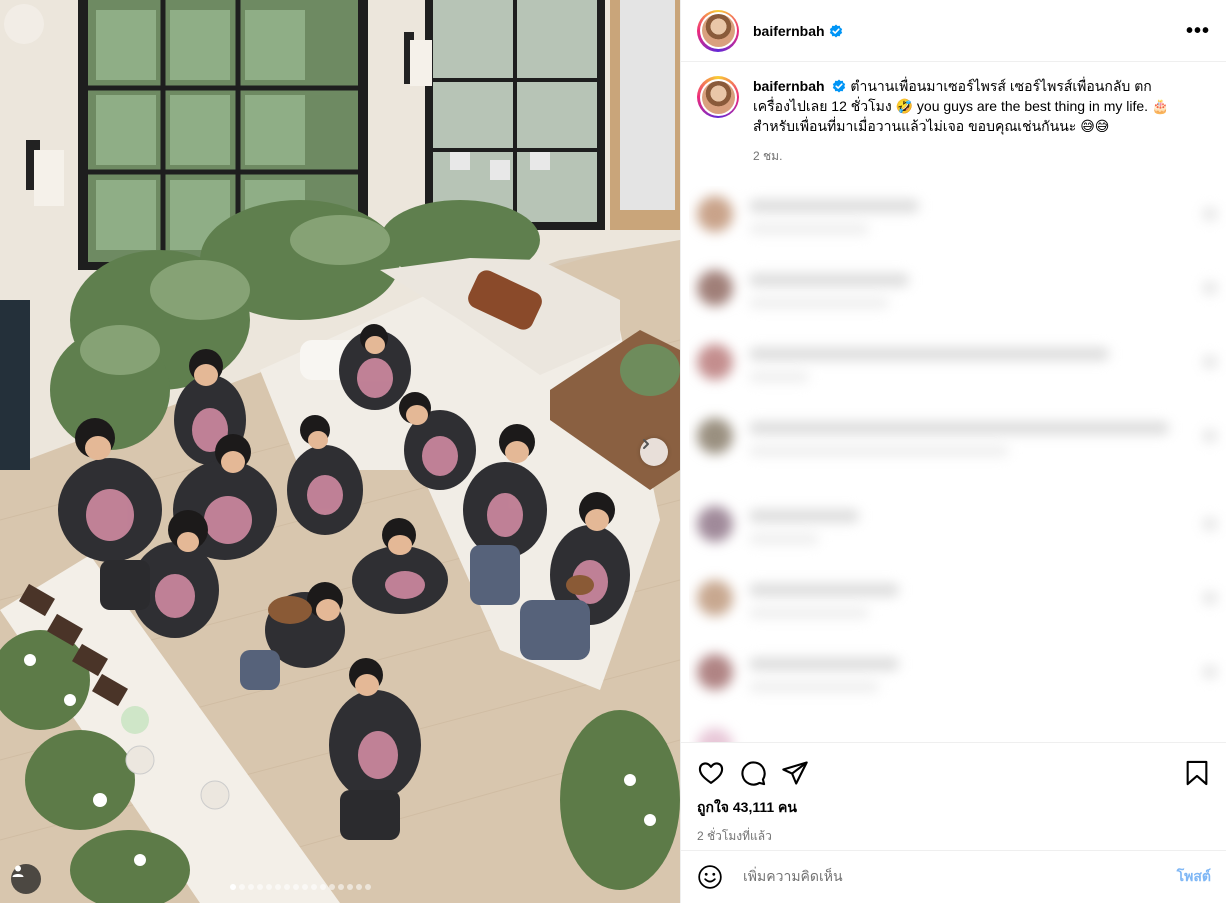  I want to click on emoji-button, so click(710, 877).